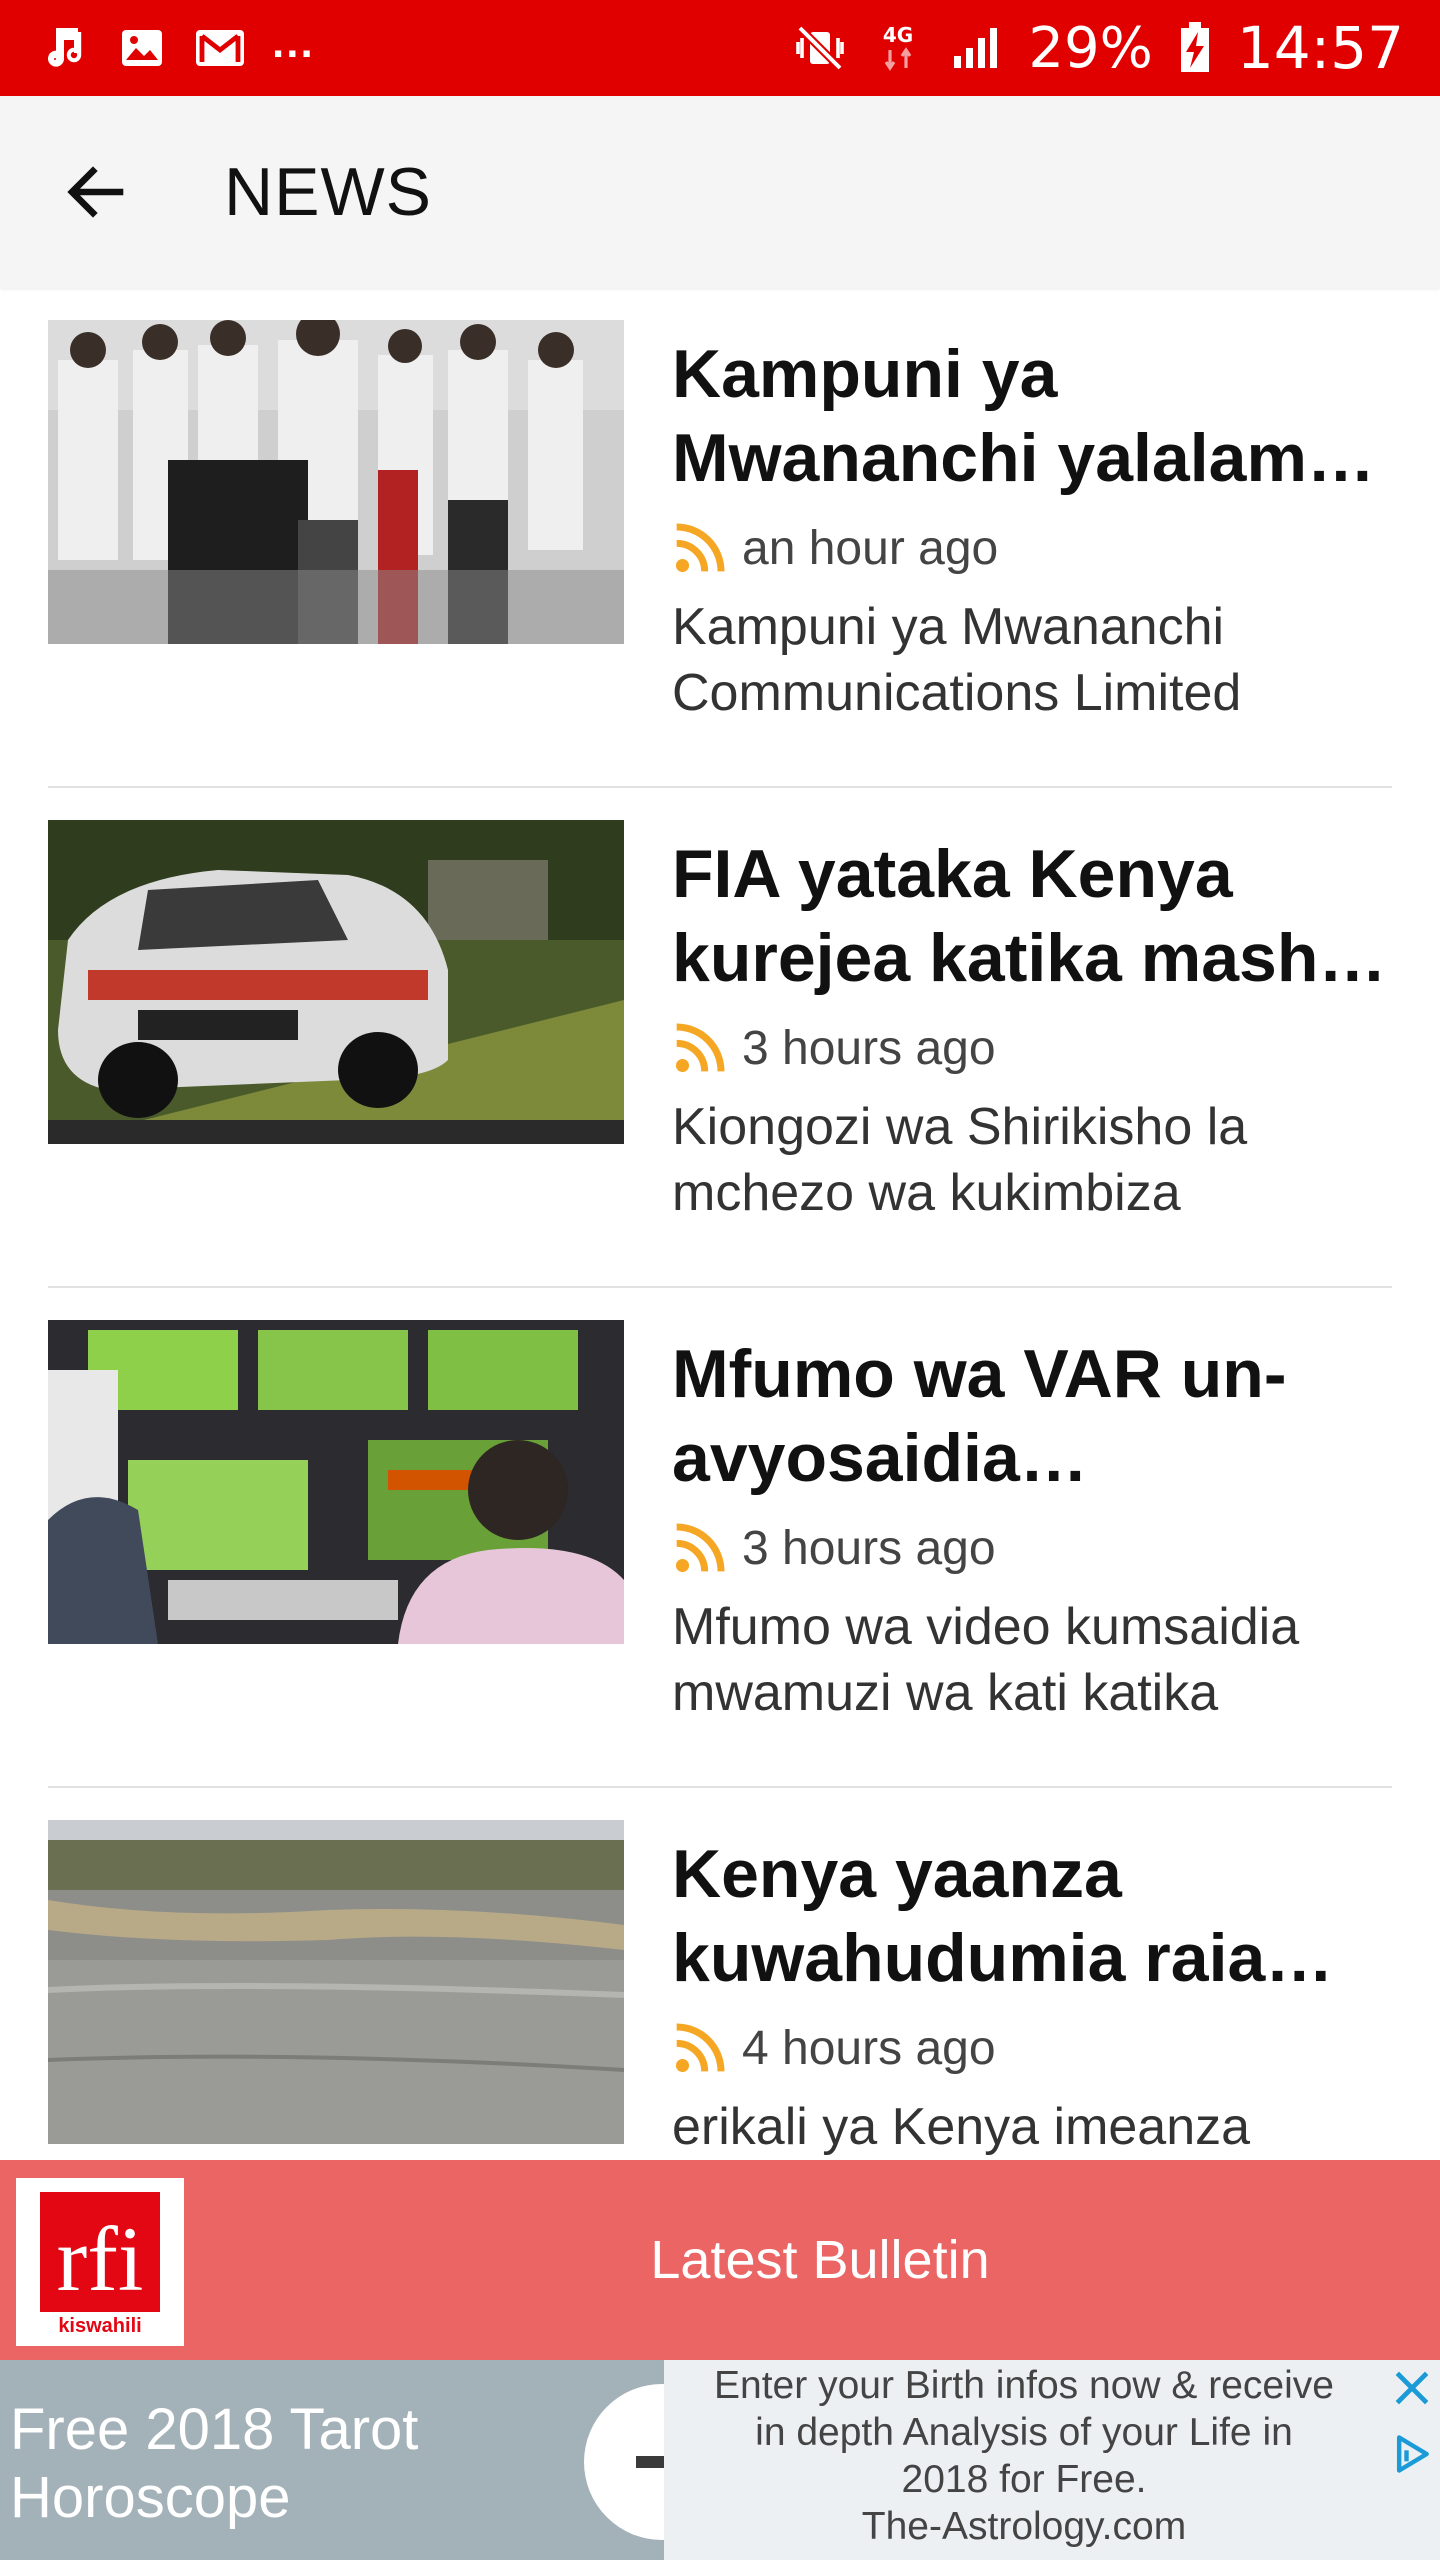 This screenshot has height=2560, width=1440. Describe the element at coordinates (1412, 2488) in the screenshot. I see `ad-choices-button` at that location.